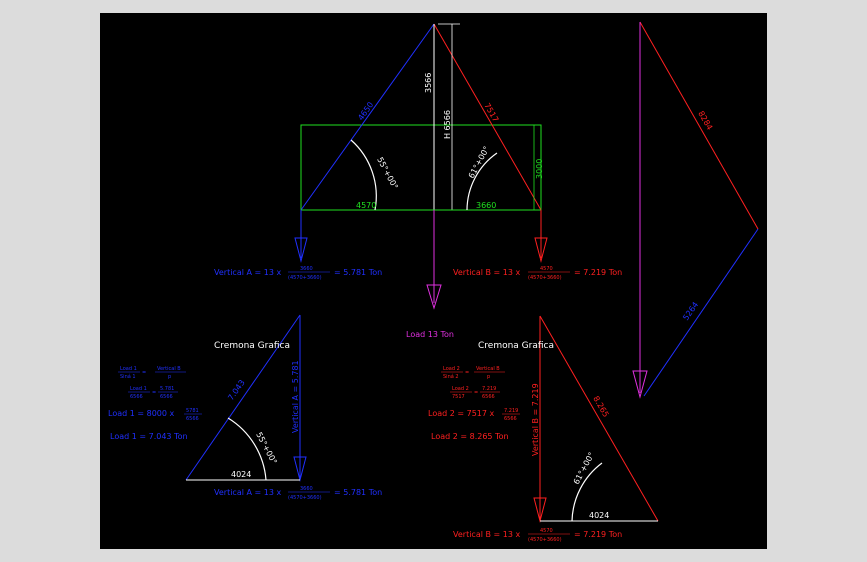  What do you see at coordinates (479, 162) in the screenshot?
I see `angle-right-label: 61°+00°` at bounding box center [479, 162].